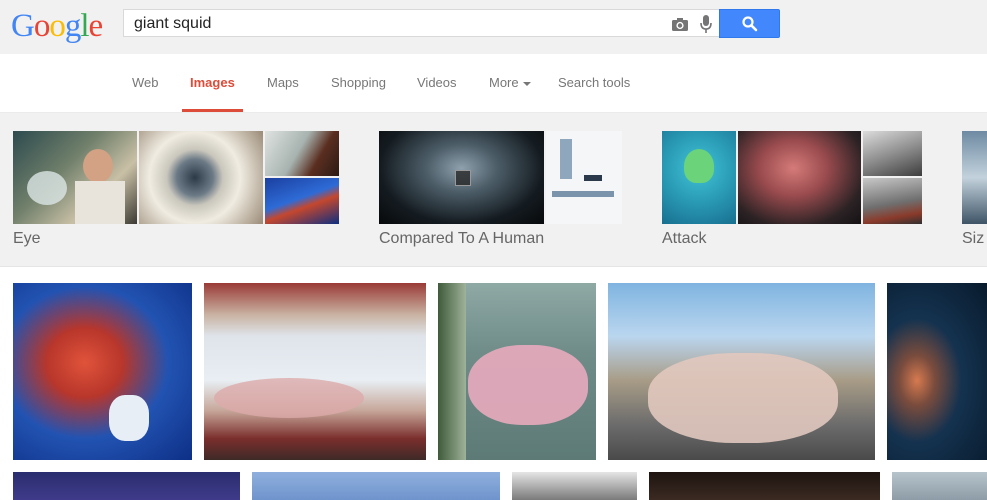 Image resolution: width=987 pixels, height=500 pixels. What do you see at coordinates (680, 24) in the screenshot?
I see `camera-icon` at bounding box center [680, 24].